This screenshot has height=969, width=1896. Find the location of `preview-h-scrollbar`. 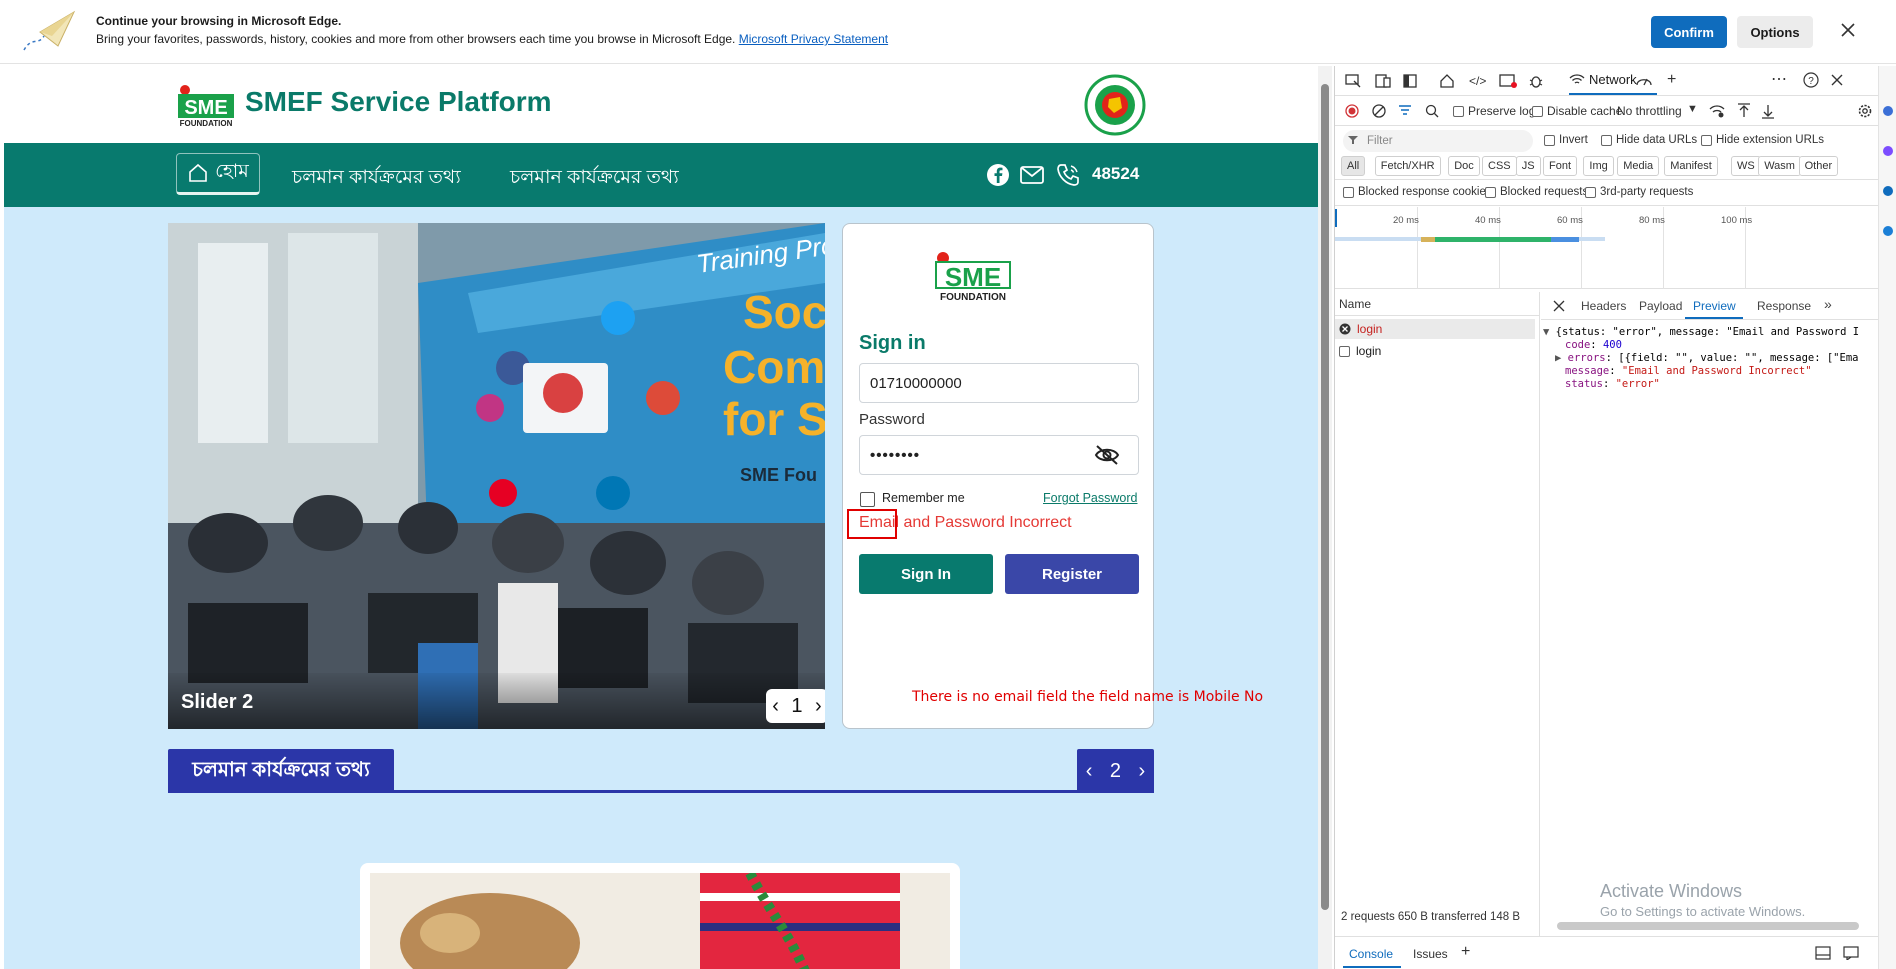

preview-h-scrollbar is located at coordinates (1708, 926).